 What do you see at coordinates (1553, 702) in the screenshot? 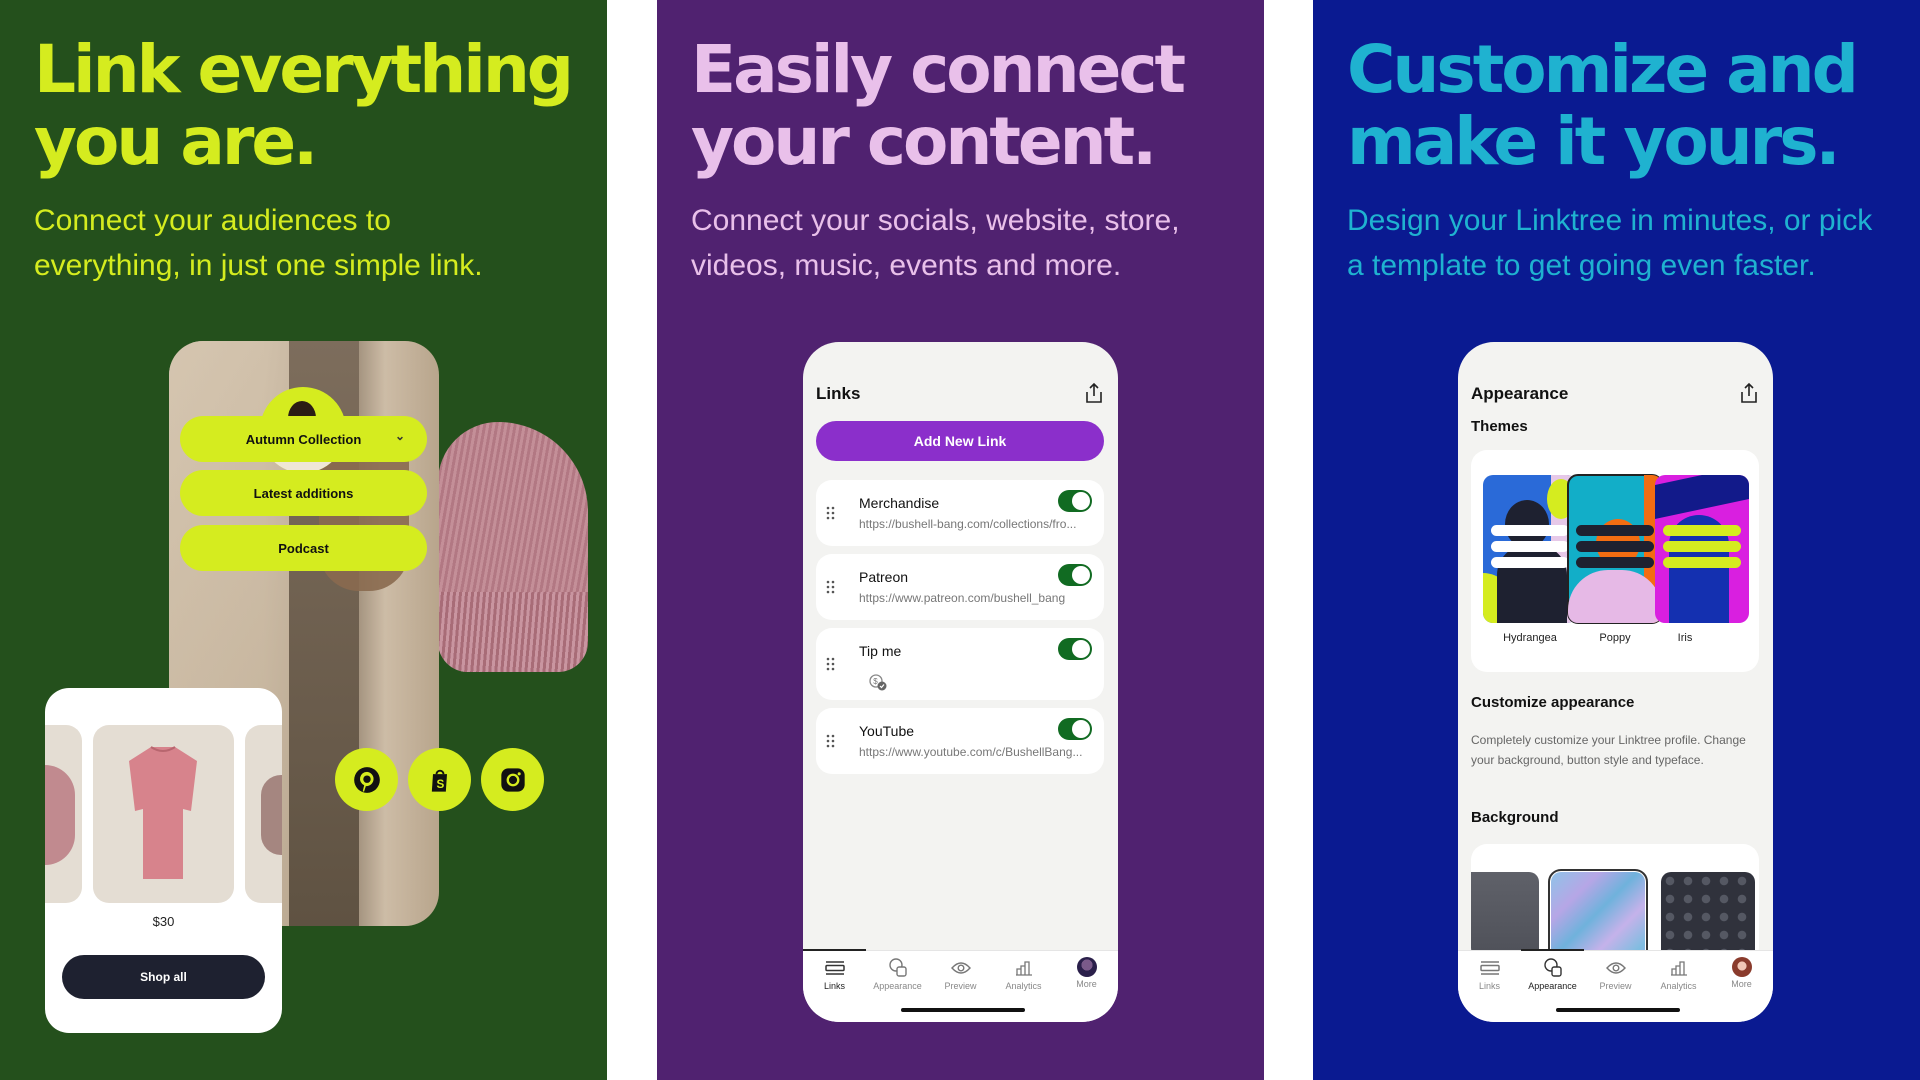
I see `customize-heading: Customize appearance` at bounding box center [1553, 702].